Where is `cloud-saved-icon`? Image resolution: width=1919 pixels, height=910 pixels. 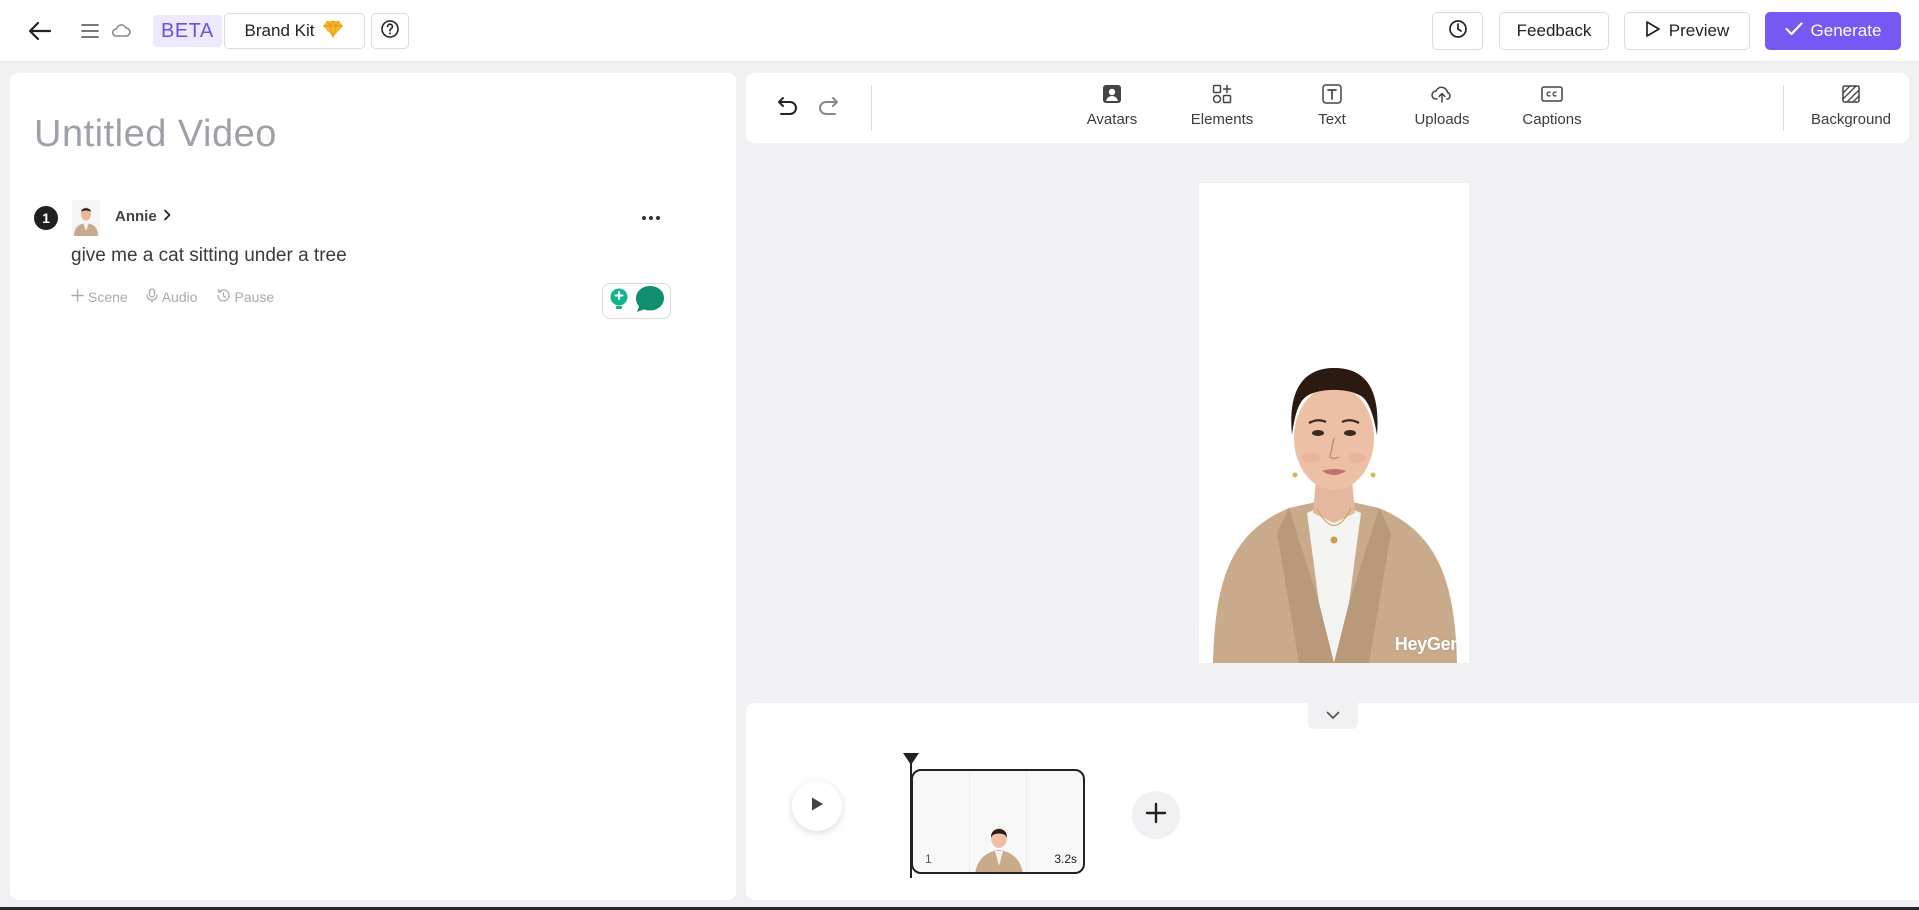
cloud-saved-icon is located at coordinates (121, 31).